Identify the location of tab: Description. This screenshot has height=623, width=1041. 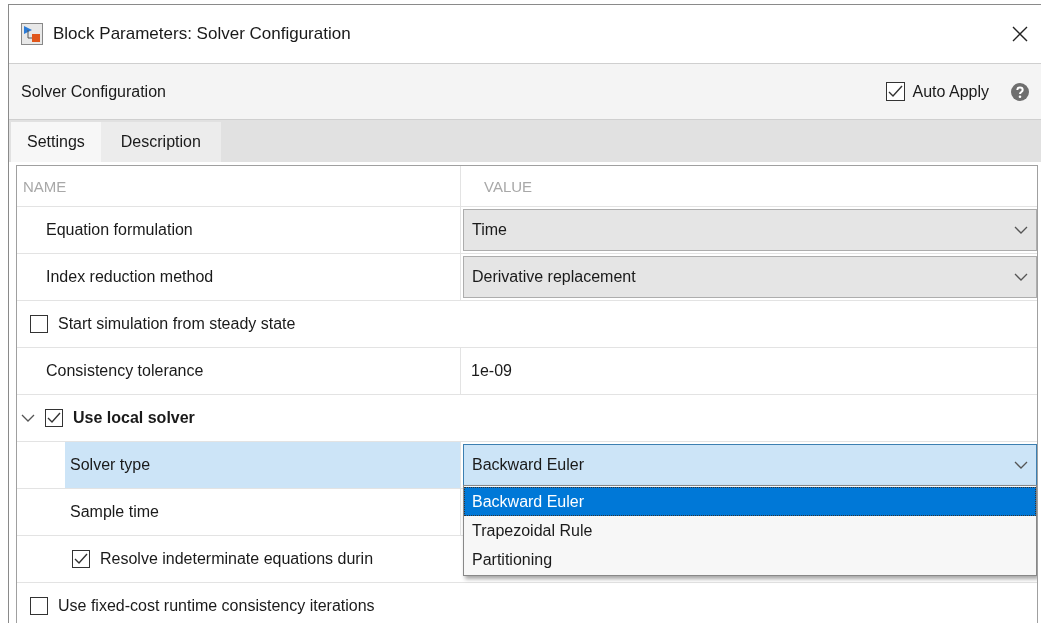
(160, 142).